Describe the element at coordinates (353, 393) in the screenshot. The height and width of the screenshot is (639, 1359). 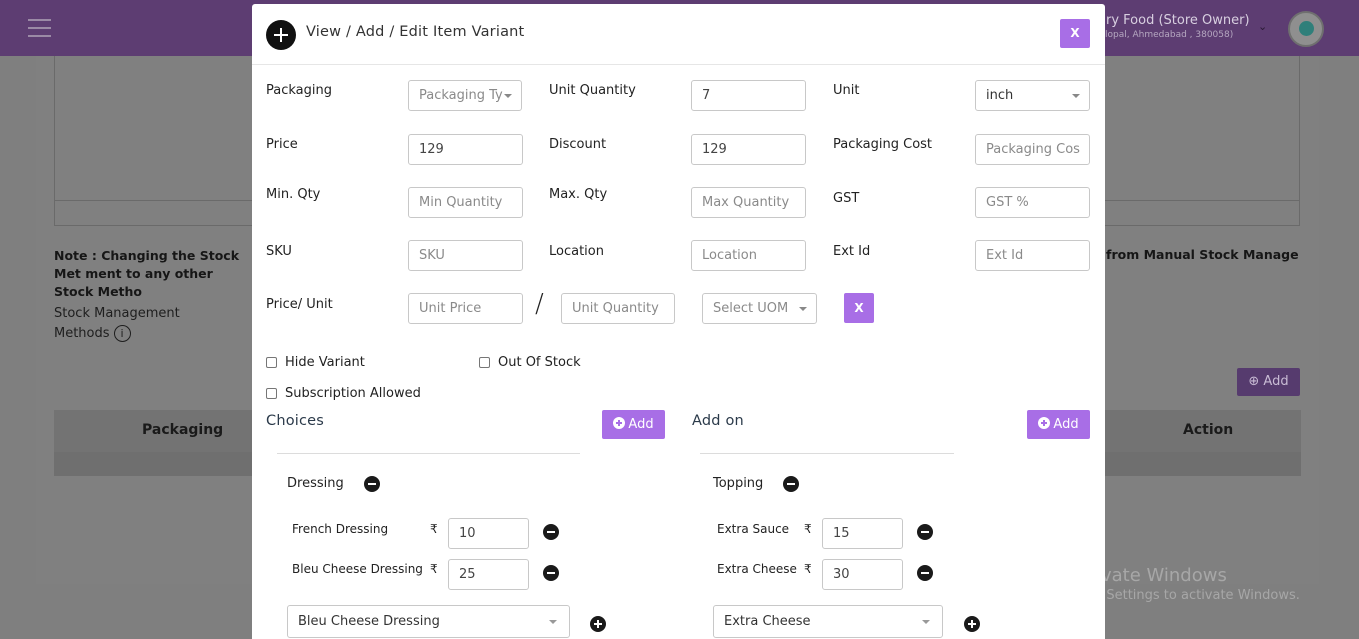
I see `subscription-allowed-text: Subscription Allowed` at that location.